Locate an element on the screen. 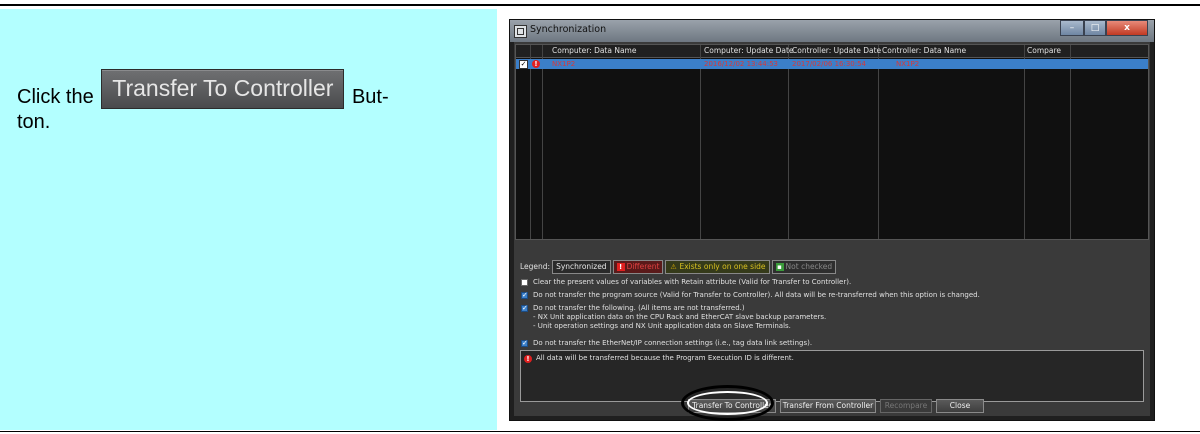  bottom-rule is located at coordinates (600, 431).